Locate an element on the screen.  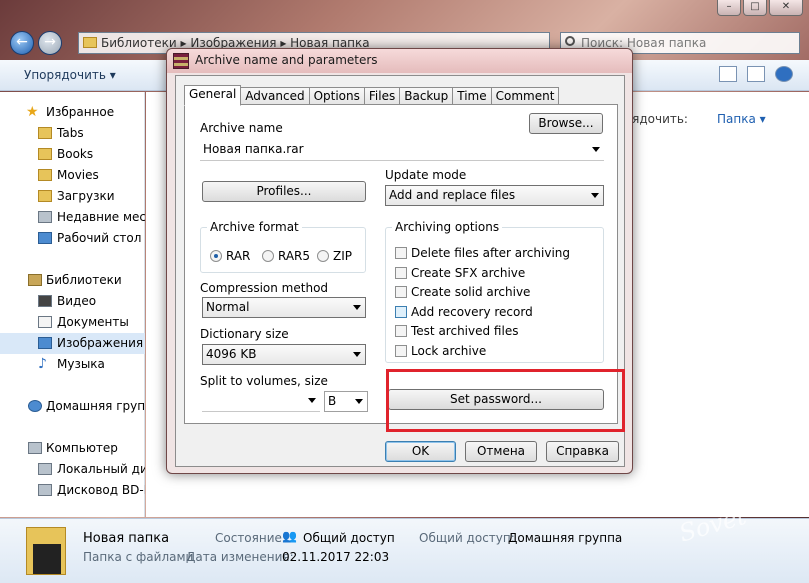
update-mode-label: Update mode is located at coordinates (426, 175).